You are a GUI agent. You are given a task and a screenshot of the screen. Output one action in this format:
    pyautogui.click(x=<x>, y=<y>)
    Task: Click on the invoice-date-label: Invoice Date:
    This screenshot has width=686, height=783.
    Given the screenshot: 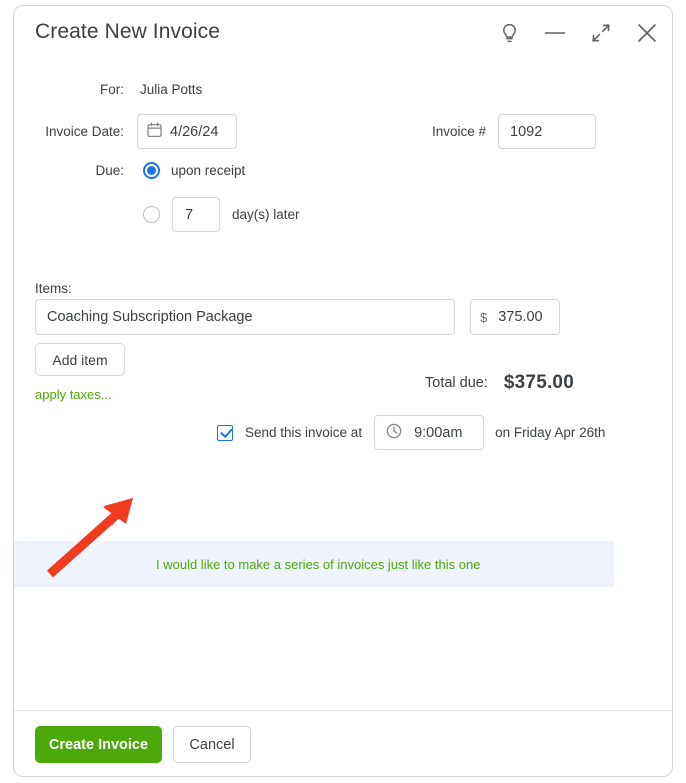 What is the action you would take?
    pyautogui.click(x=84, y=131)
    